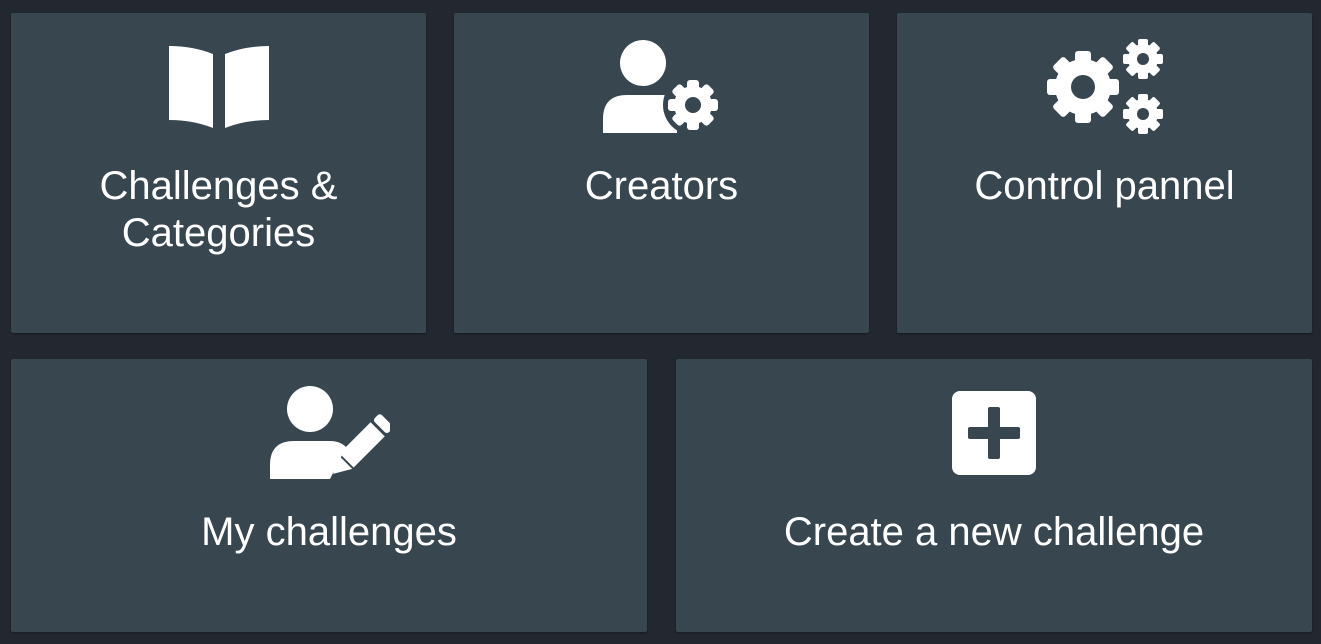 The height and width of the screenshot is (644, 1321). Describe the element at coordinates (1104, 87) in the screenshot. I see `gears-icon` at that location.